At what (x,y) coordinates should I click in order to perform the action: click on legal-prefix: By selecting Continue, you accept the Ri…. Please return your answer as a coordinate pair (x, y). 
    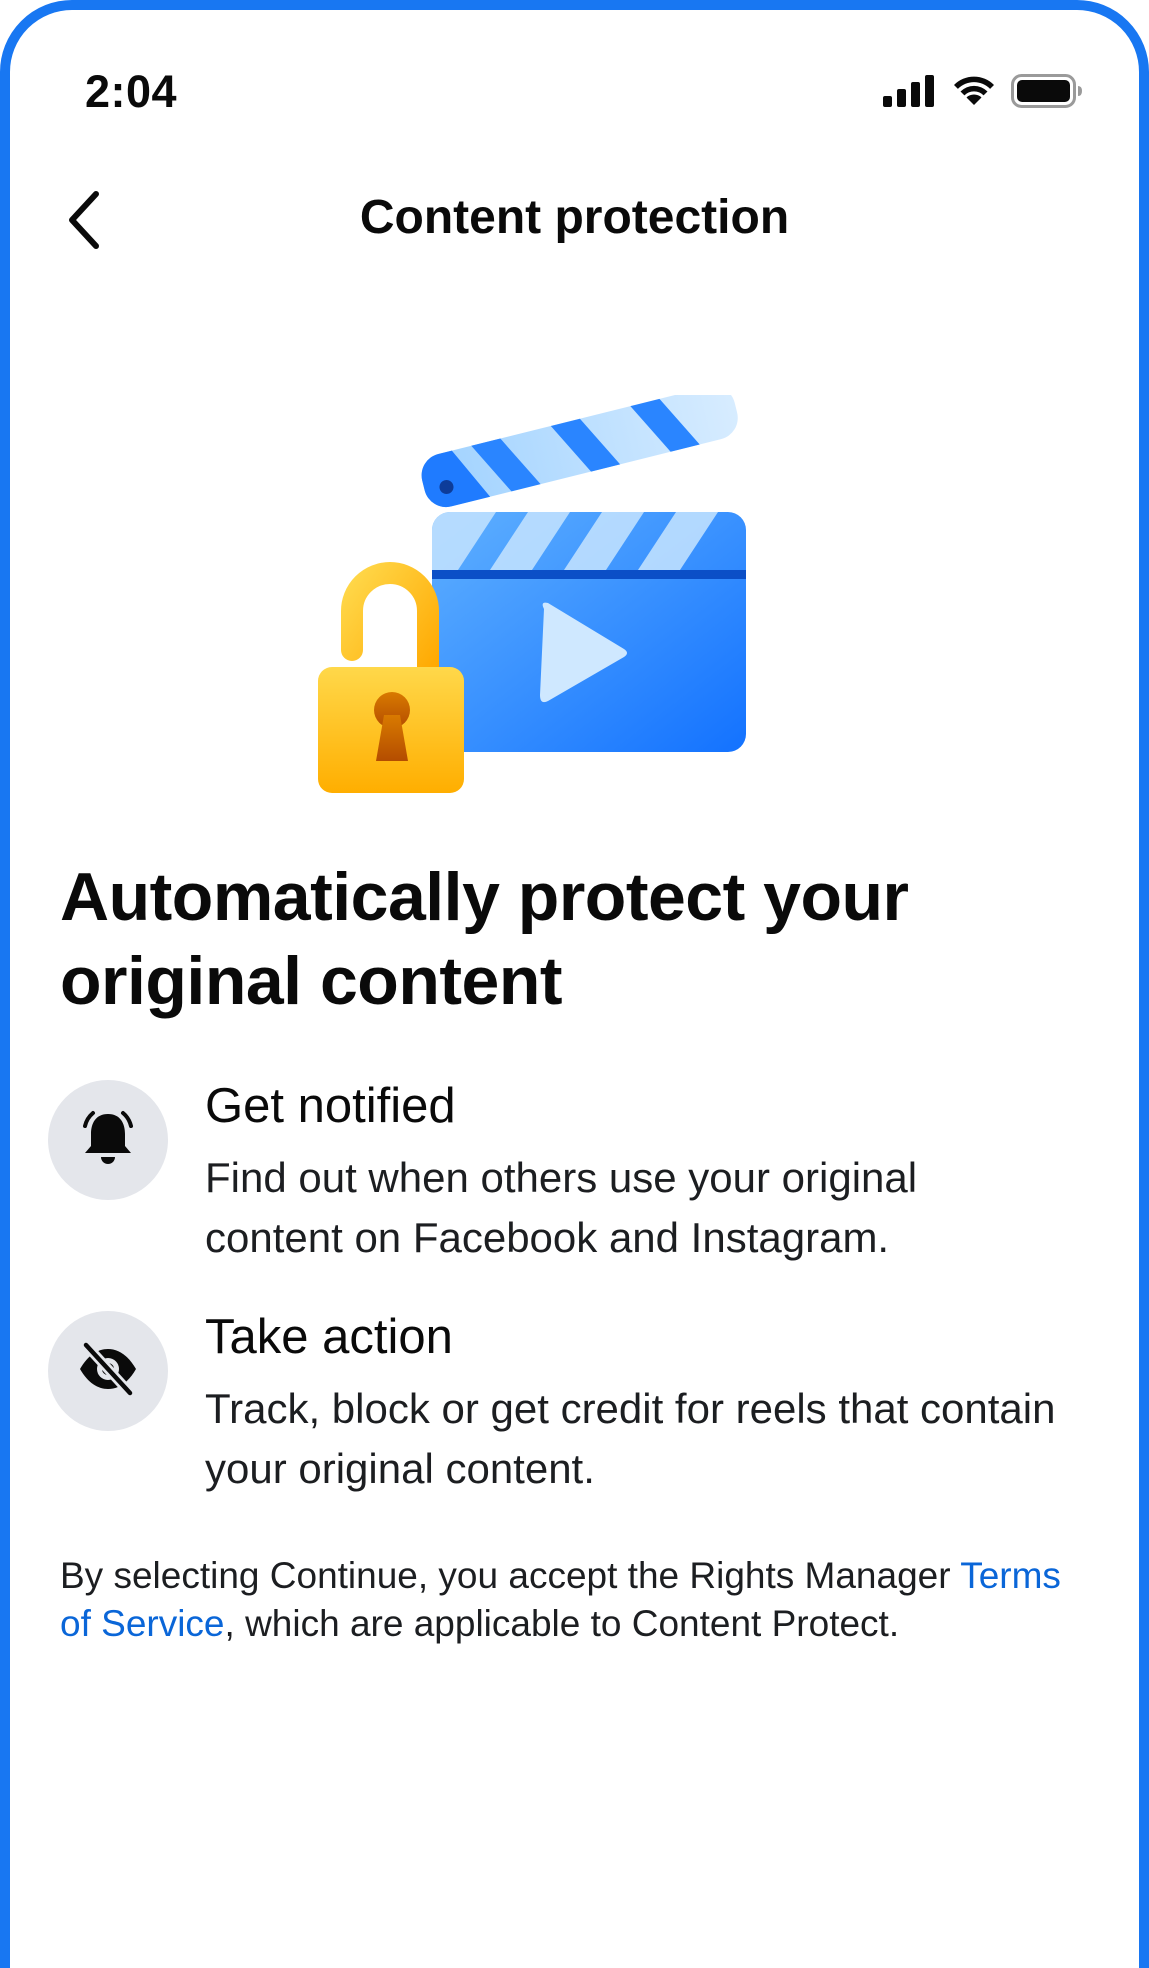
    Looking at the image, I should click on (510, 1575).